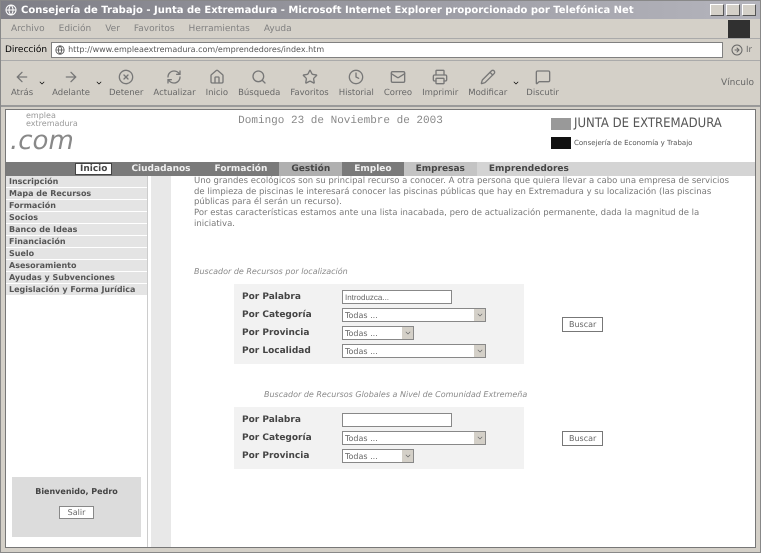 The height and width of the screenshot is (553, 761). I want to click on toolbar-button: Discutir, so click(542, 83).